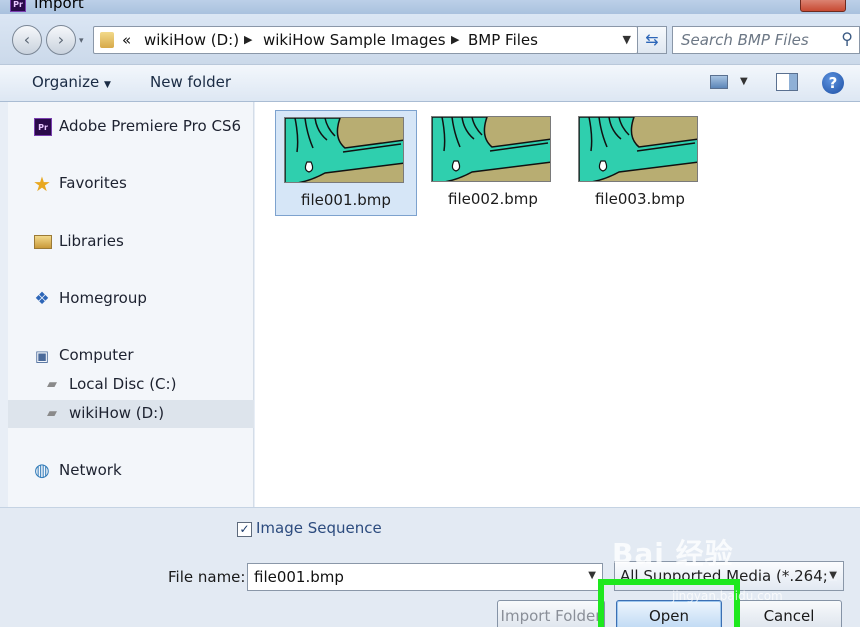 This screenshot has height=627, width=860. I want to click on search-icon: ⚲, so click(847, 38).